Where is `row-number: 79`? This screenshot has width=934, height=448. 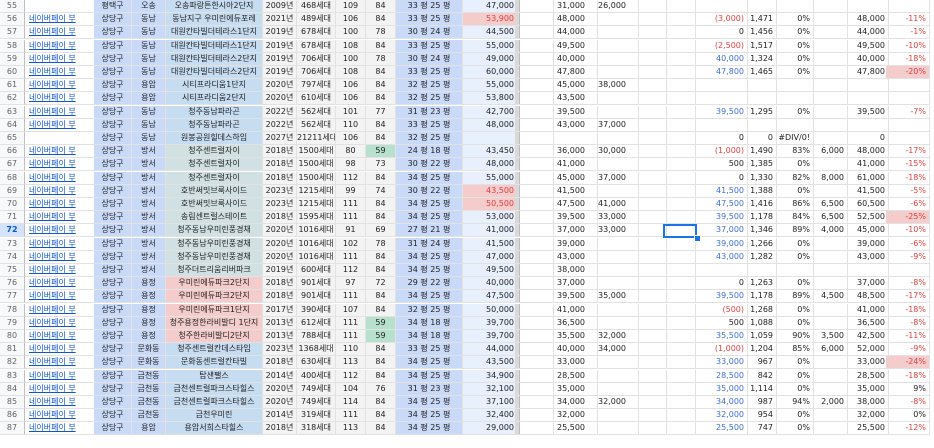 row-number: 79 is located at coordinates (12, 323).